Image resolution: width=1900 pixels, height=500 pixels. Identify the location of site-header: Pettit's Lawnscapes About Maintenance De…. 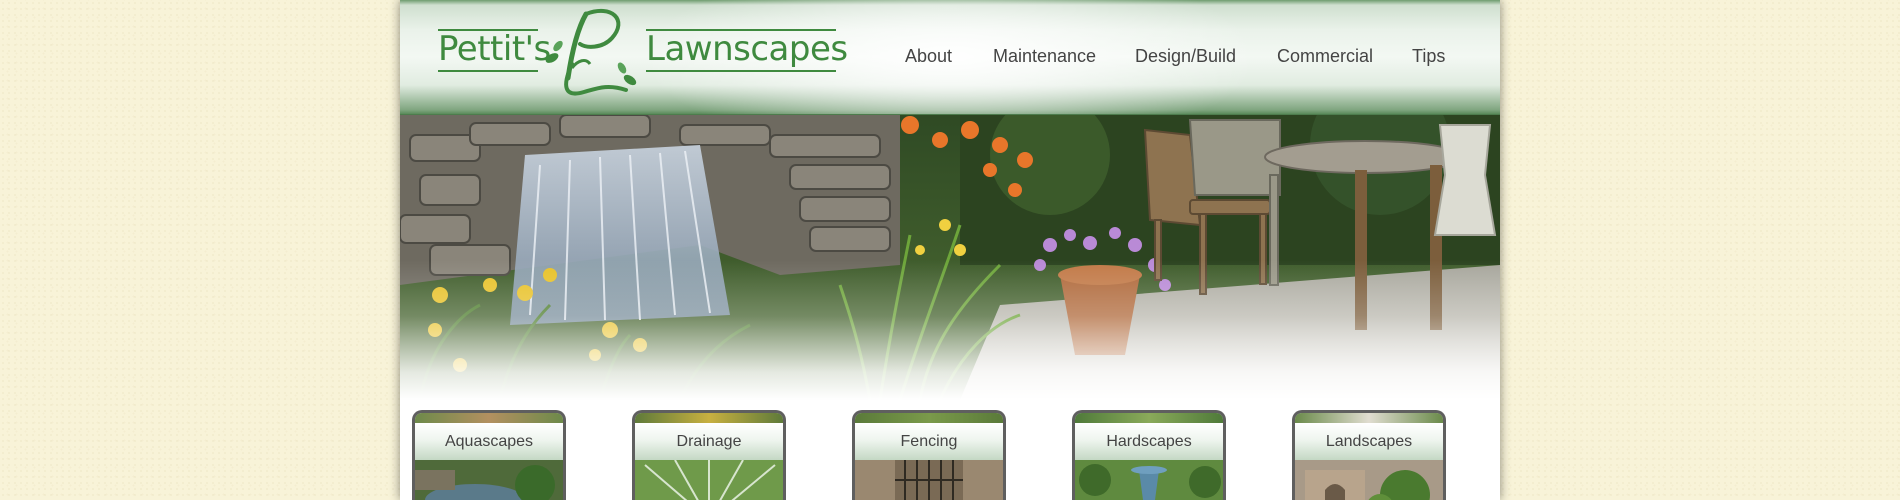
(950, 57).